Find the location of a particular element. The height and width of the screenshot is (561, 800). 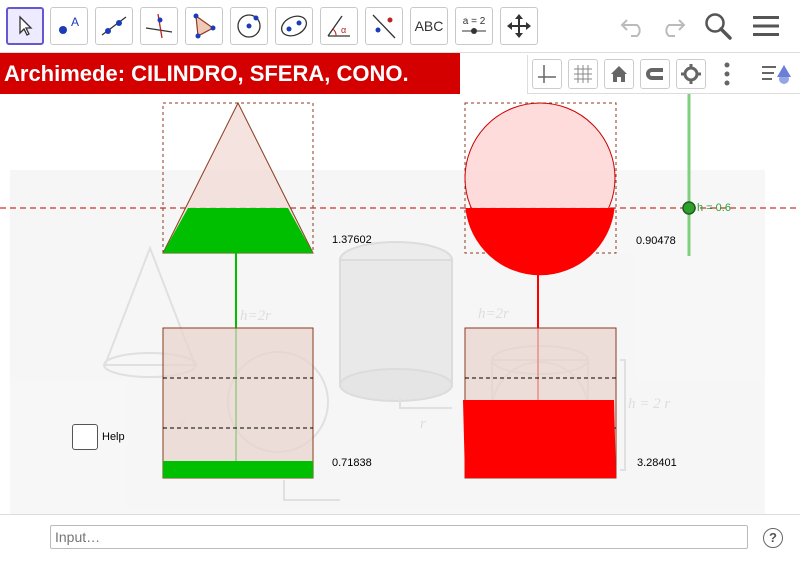

toolbar: A α ABC a = 2 is located at coordinates (400, 26).